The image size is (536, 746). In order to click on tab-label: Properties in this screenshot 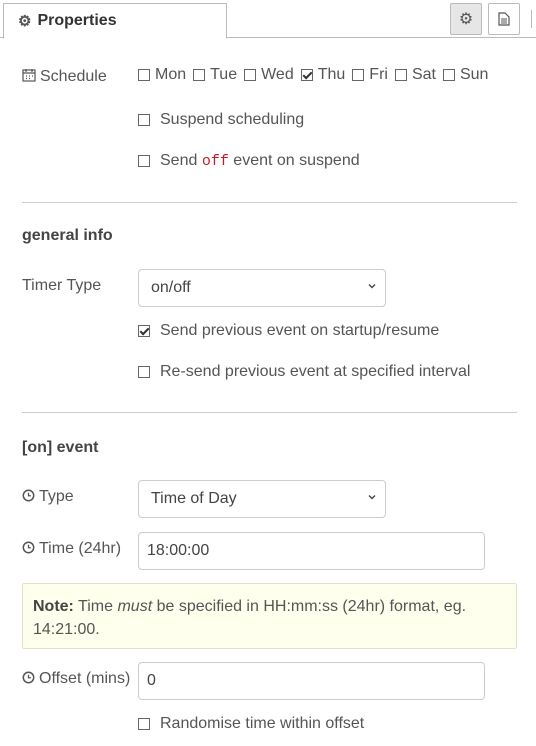, I will do `click(77, 20)`.